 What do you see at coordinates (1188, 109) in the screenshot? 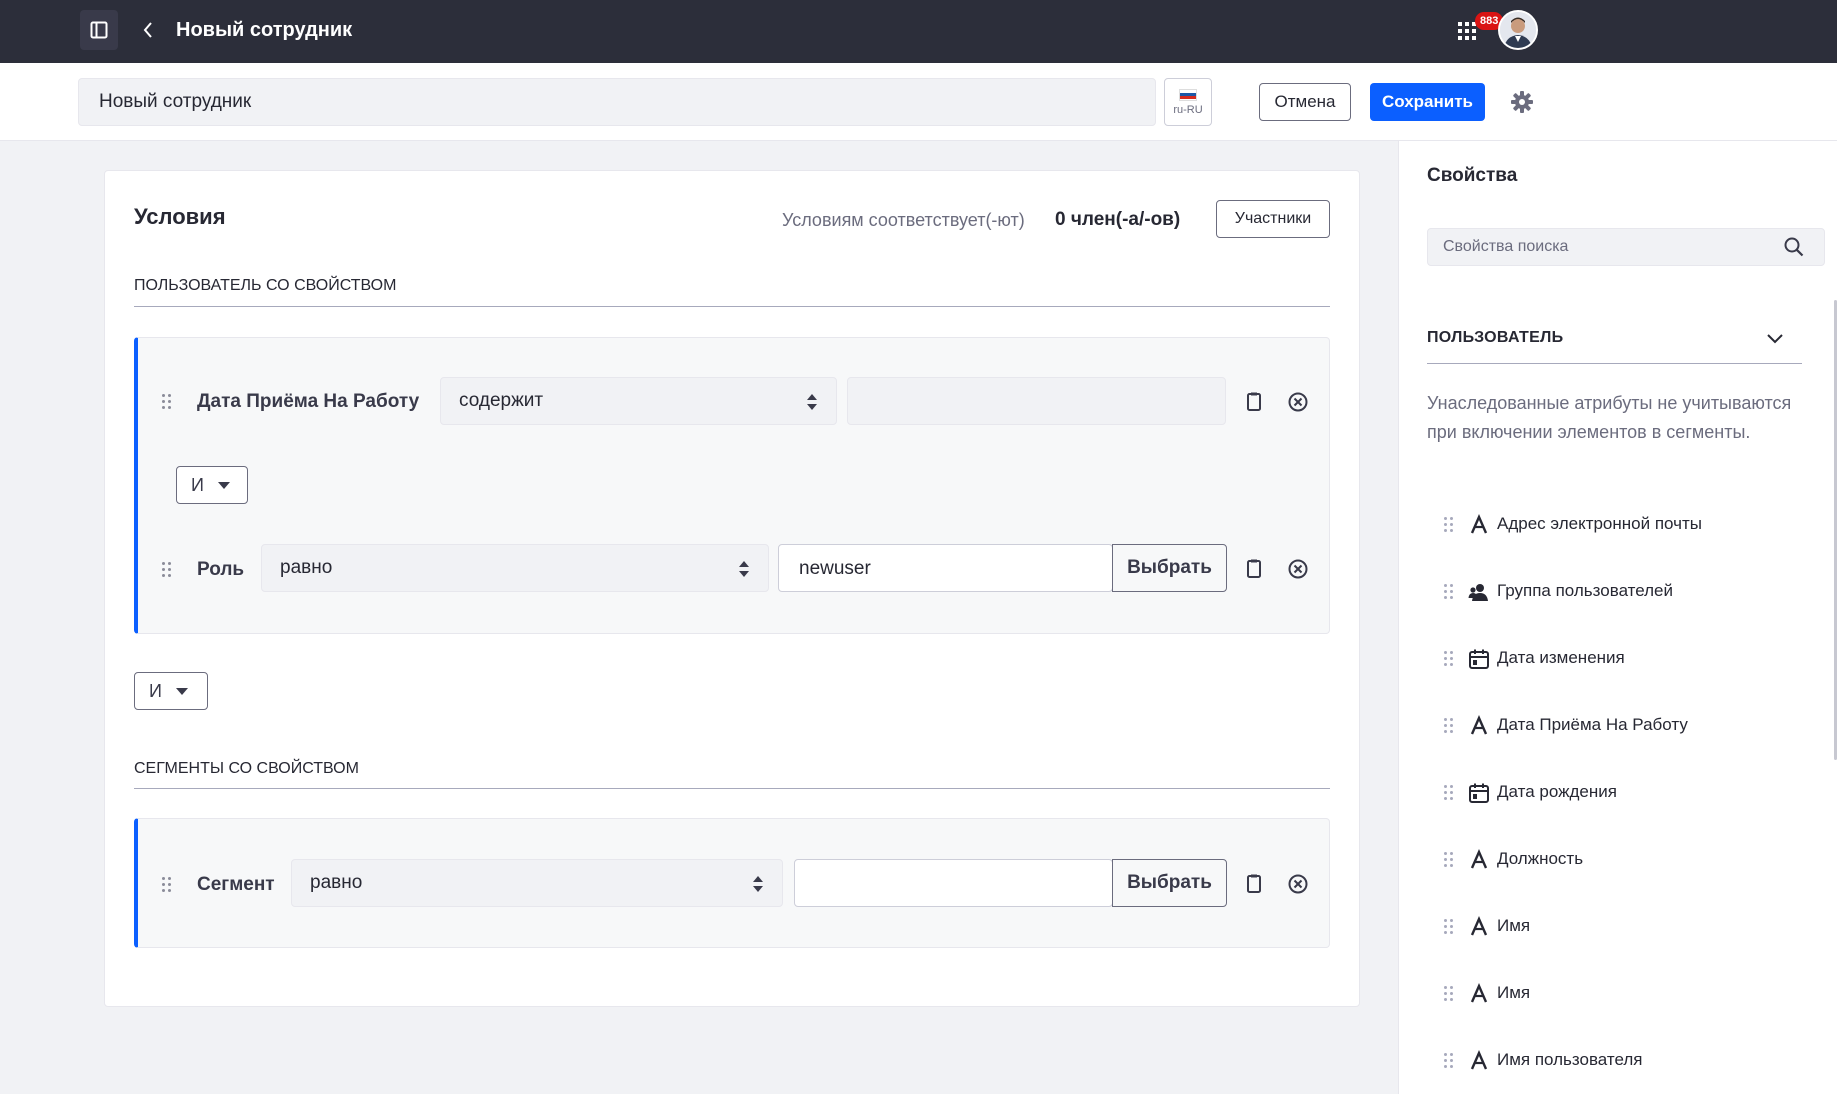
I see `language-code: ru-RU` at bounding box center [1188, 109].